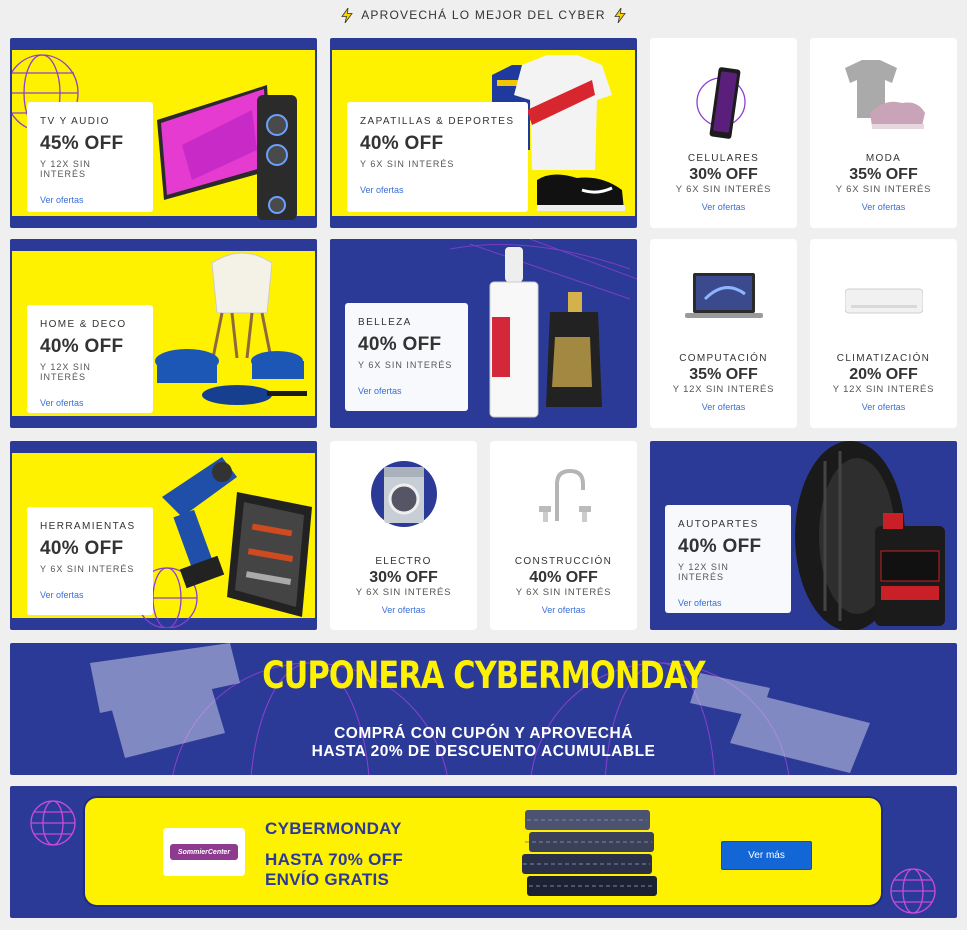 This screenshot has height=930, width=967. What do you see at coordinates (403, 561) in the screenshot?
I see `category-label: ELECTRO` at bounding box center [403, 561].